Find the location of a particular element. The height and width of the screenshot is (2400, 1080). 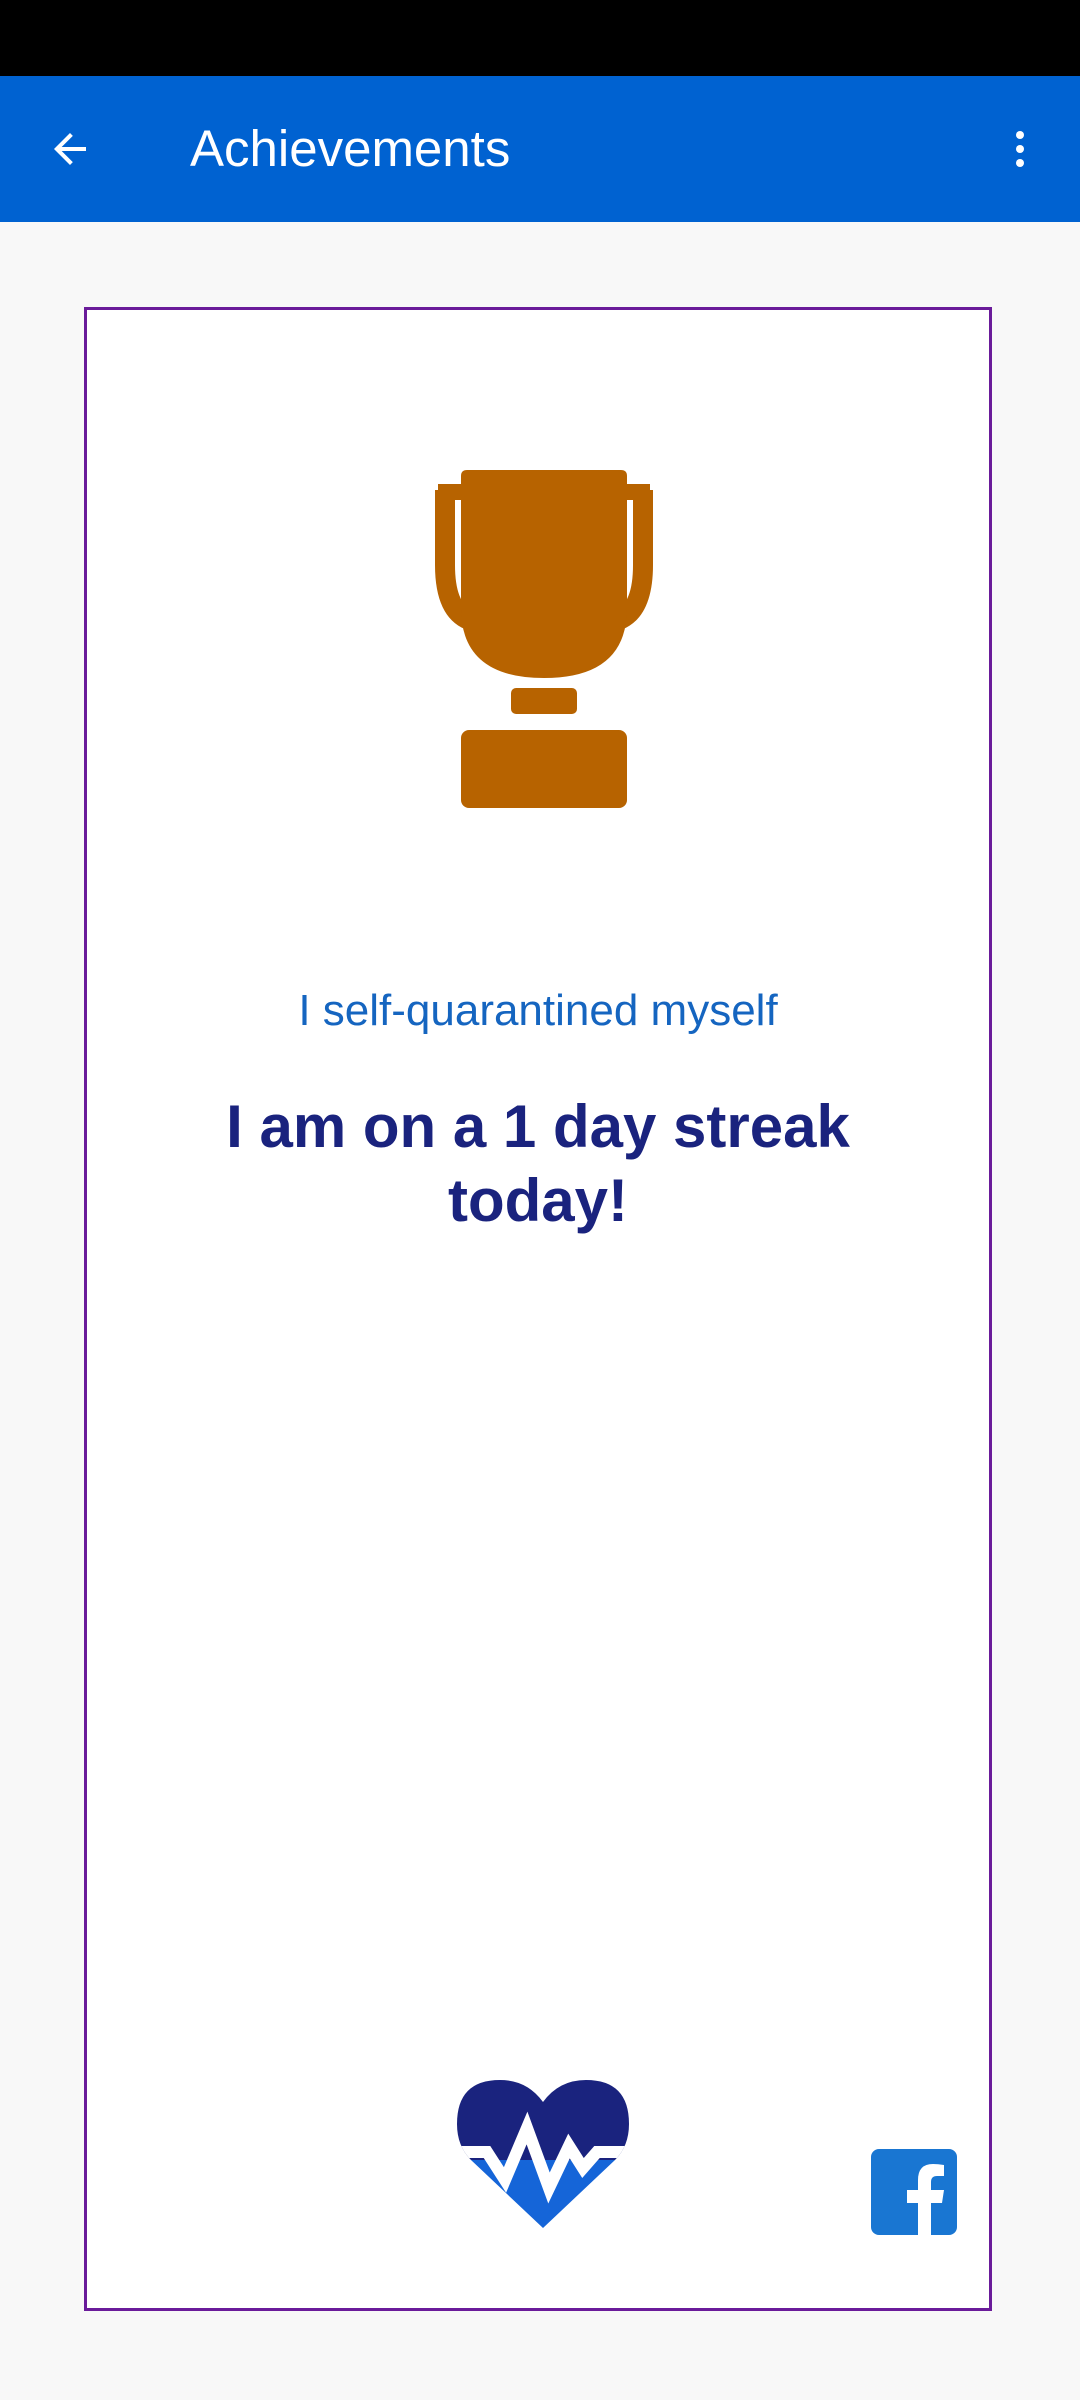

more-vert-icon is located at coordinates (1020, 149).